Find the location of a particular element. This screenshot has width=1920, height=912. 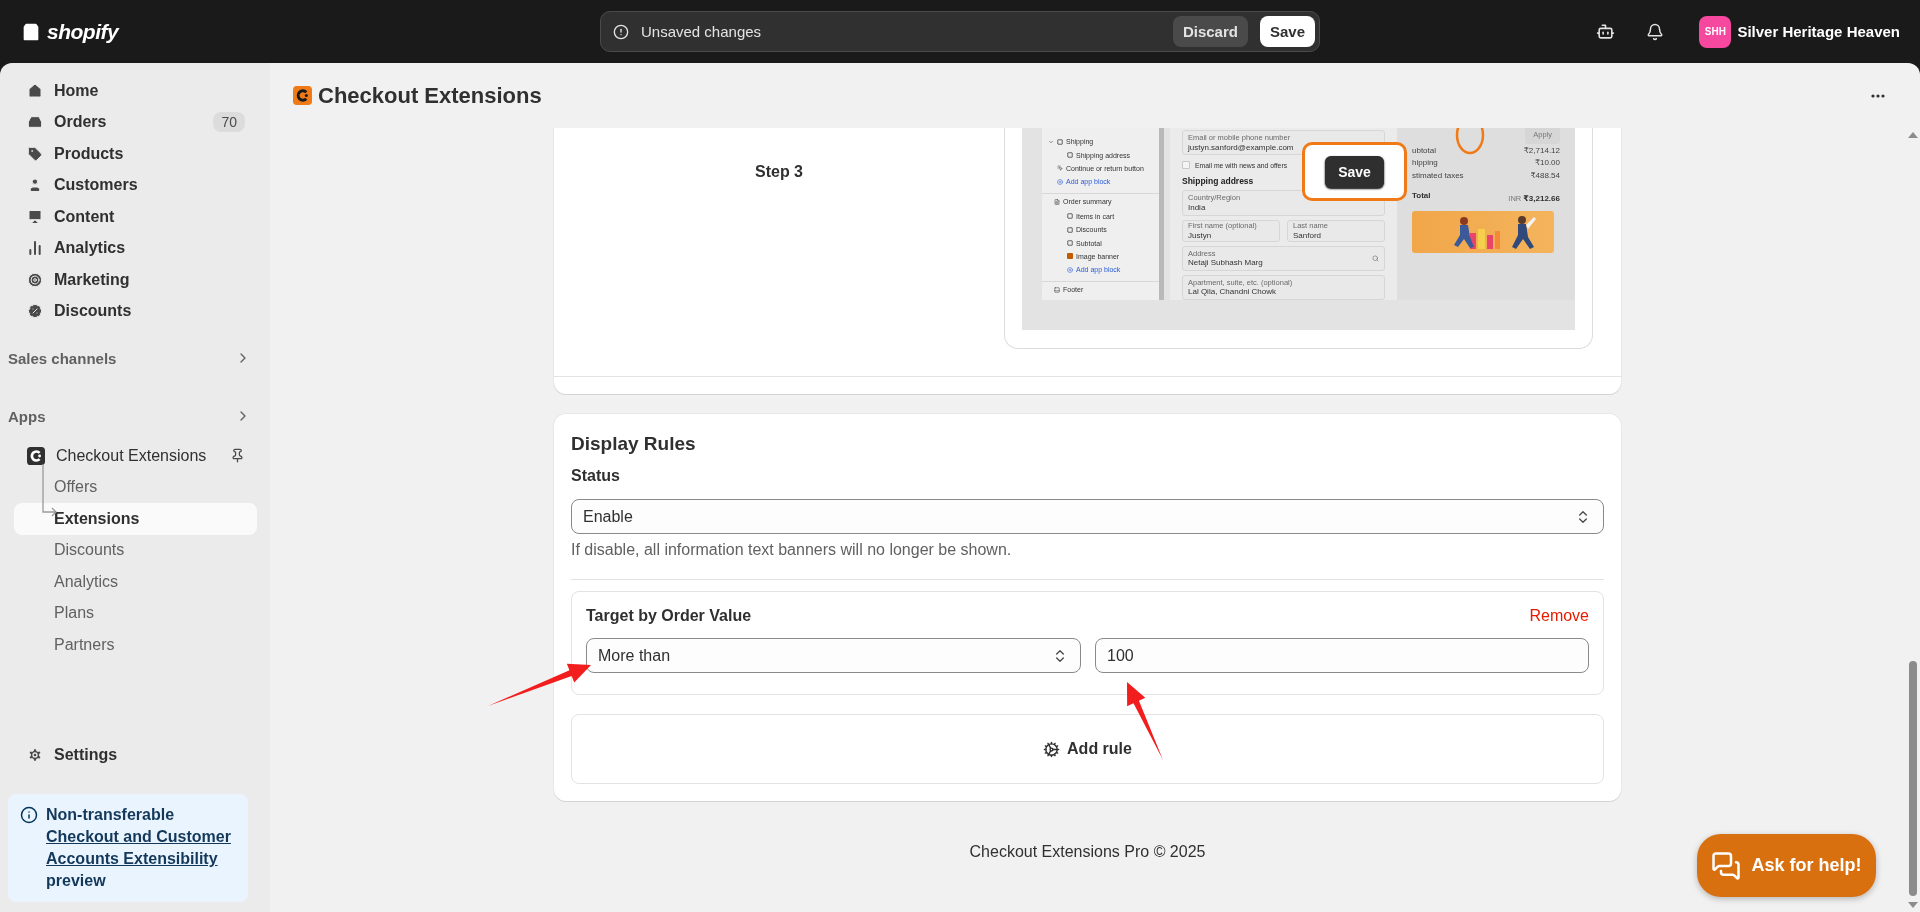

bell-icon is located at coordinates (1655, 31).